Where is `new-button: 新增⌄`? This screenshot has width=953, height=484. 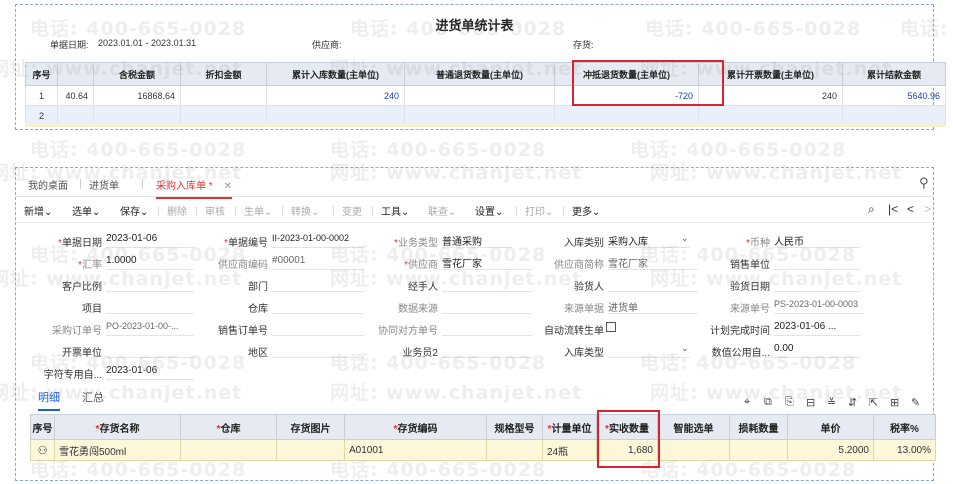 new-button: 新增⌄ is located at coordinates (38, 210).